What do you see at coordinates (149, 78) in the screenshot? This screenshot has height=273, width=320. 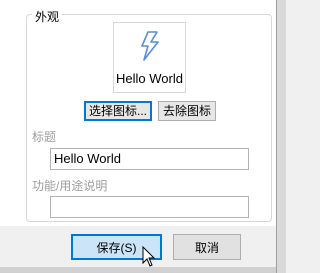 I see `preview-label: Hello World` at bounding box center [149, 78].